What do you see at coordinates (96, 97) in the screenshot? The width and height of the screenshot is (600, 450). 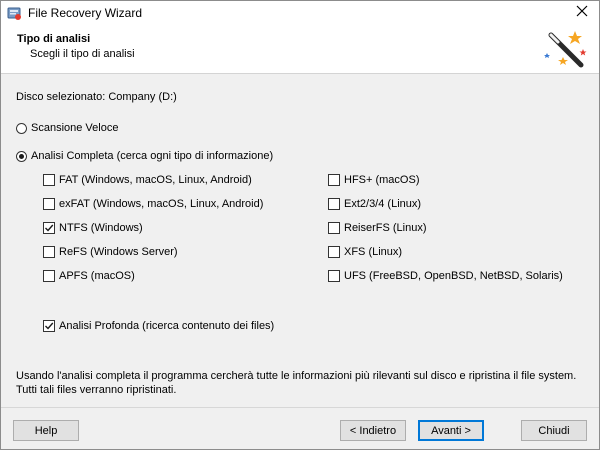 I see `selected-disk-label: Disco selezionato: Company (D:)` at bounding box center [96, 97].